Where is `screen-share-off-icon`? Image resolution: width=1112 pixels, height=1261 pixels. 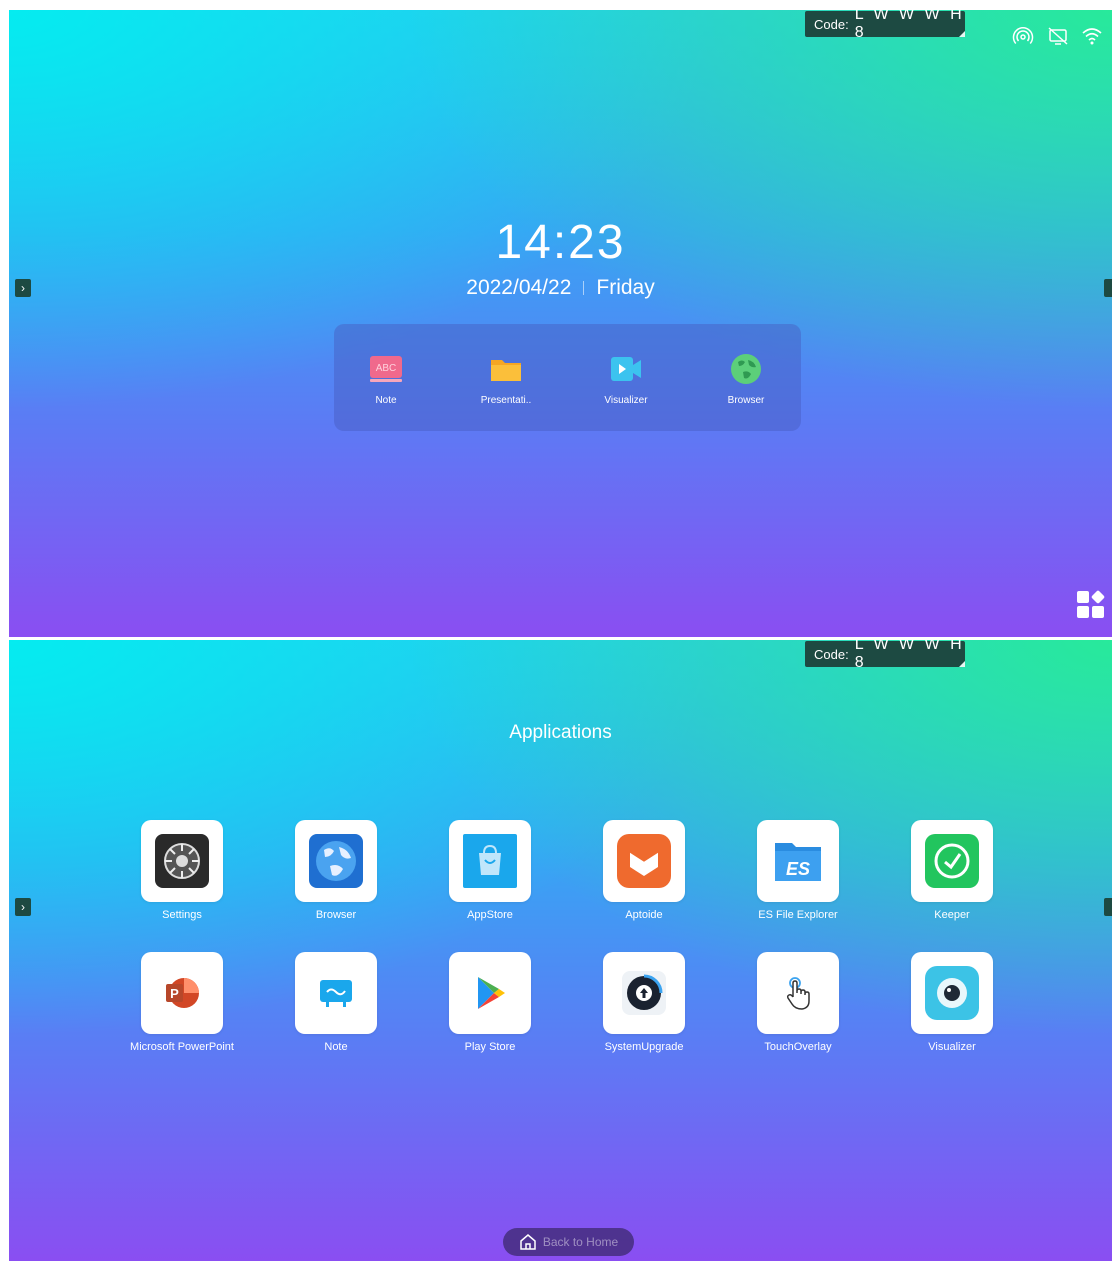 screen-share-off-icon is located at coordinates (1058, 36).